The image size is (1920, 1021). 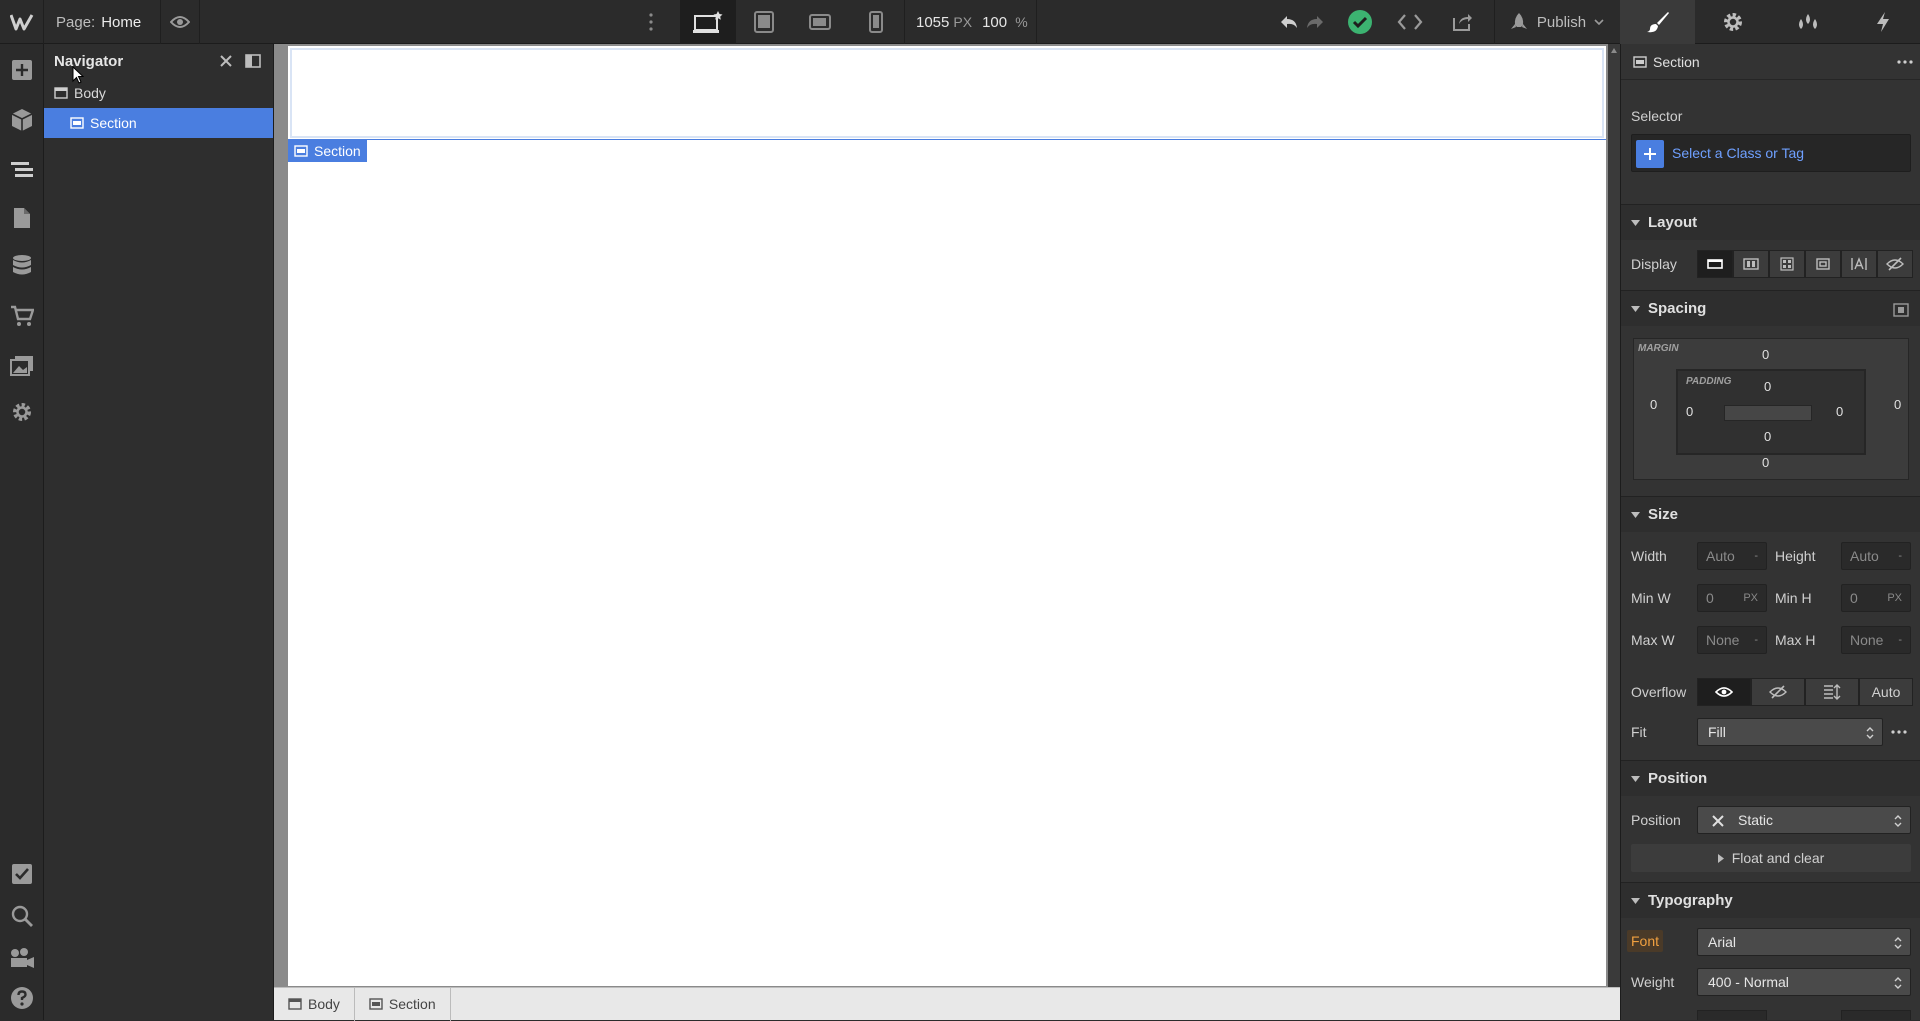 What do you see at coordinates (1732, 556) in the screenshot?
I see `width-input: Auto -` at bounding box center [1732, 556].